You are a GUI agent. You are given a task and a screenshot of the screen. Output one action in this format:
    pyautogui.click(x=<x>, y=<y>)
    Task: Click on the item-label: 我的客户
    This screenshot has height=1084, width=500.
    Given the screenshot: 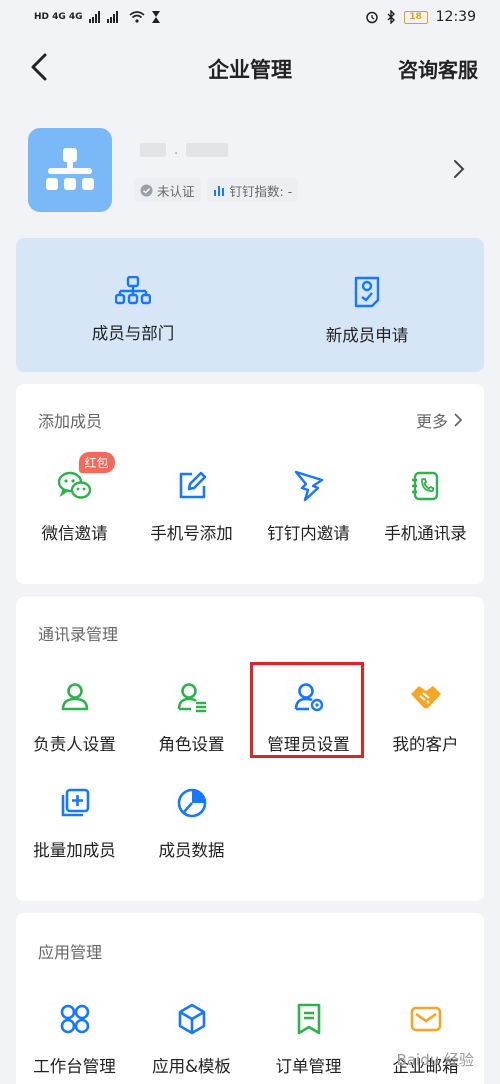 What is the action you would take?
    pyautogui.click(x=425, y=744)
    